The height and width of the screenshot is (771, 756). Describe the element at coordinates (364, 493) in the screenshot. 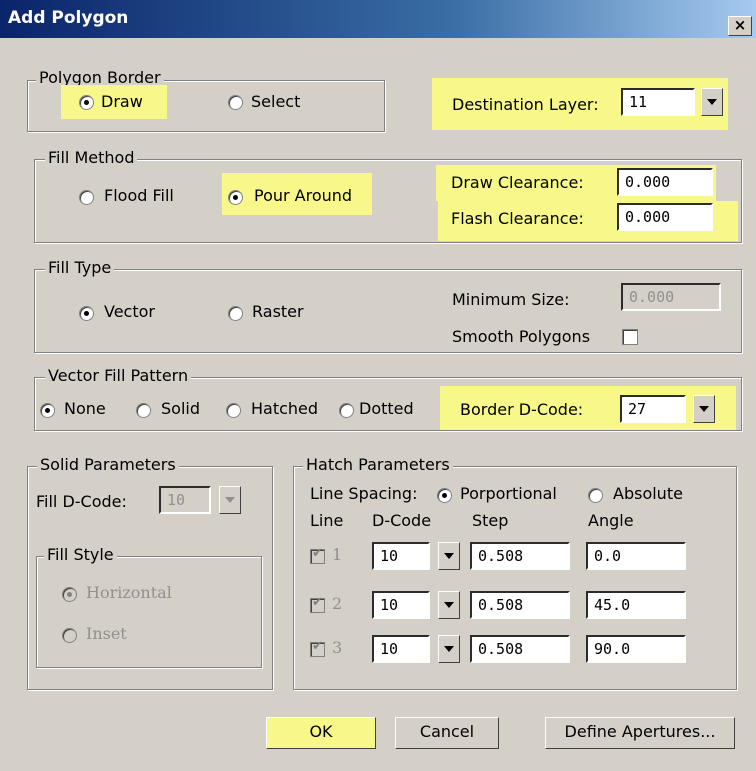

I see `line-spacing-label: Line Spacing:` at that location.